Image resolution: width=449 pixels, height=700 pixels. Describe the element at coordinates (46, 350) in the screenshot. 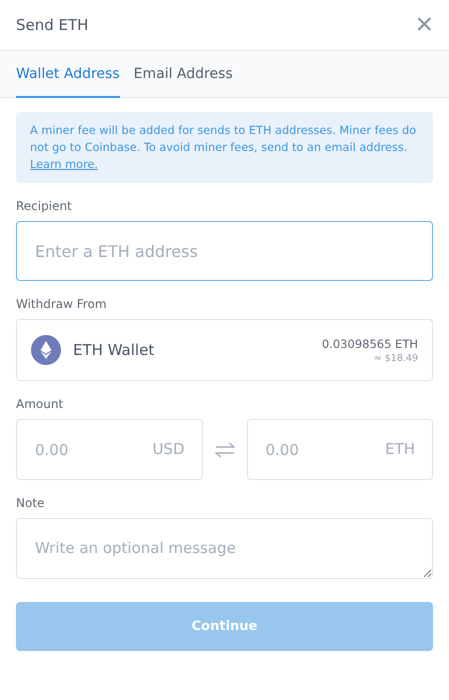

I see `ethereum-icon` at that location.